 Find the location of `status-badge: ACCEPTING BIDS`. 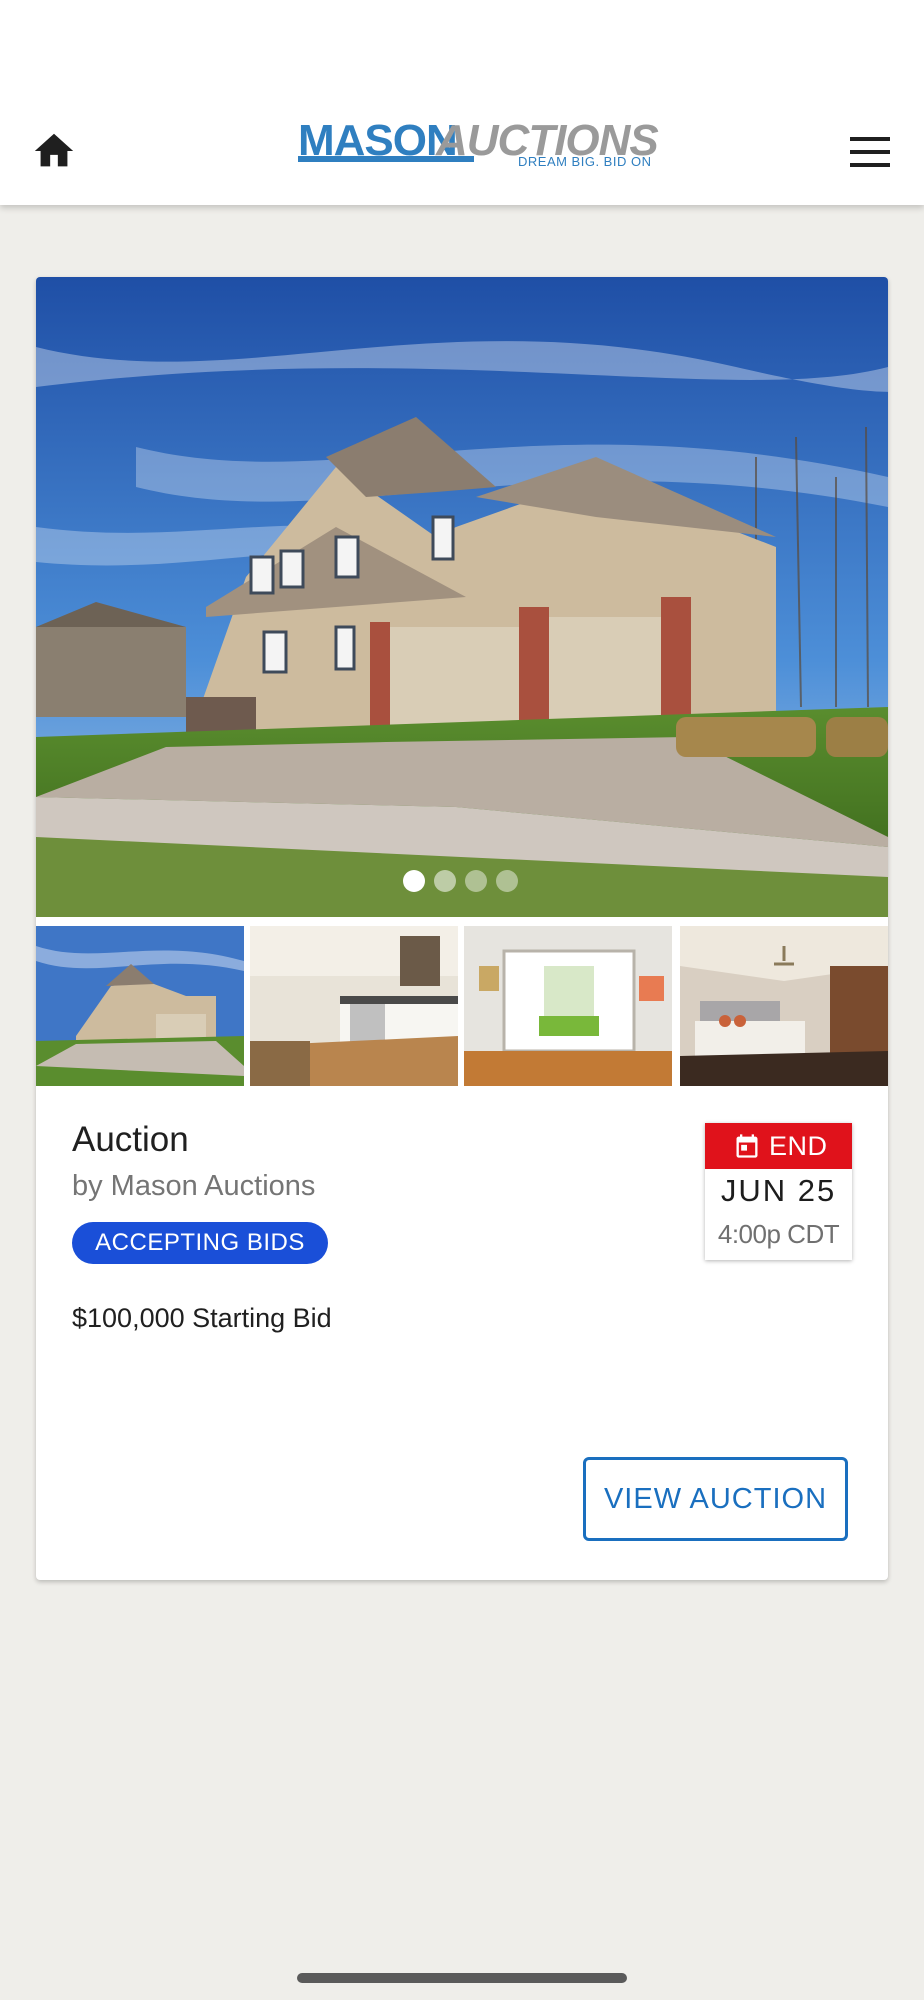

status-badge: ACCEPTING BIDS is located at coordinates (200, 1243).